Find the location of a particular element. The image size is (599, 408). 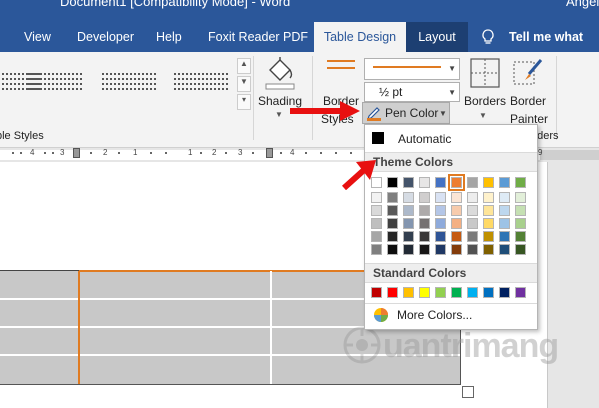

tab-view: View is located at coordinates (37, 37).